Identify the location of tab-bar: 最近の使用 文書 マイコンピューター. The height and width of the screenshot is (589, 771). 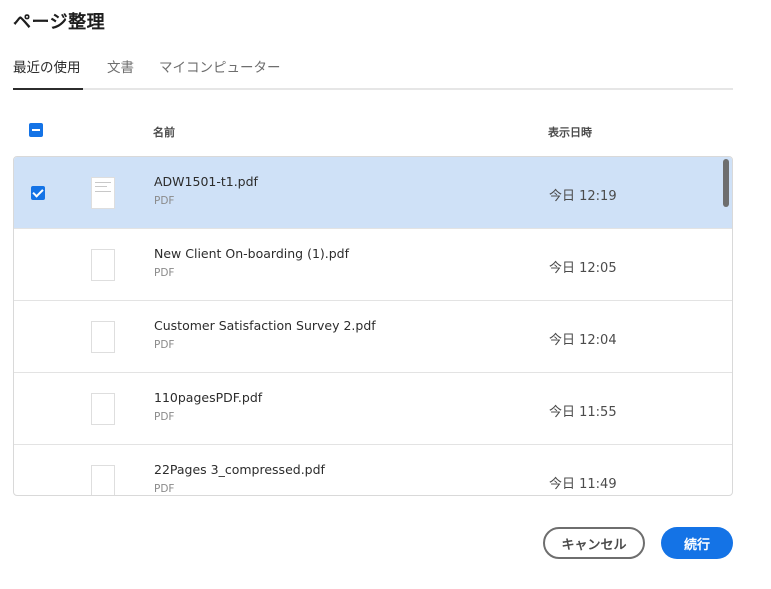
(373, 73).